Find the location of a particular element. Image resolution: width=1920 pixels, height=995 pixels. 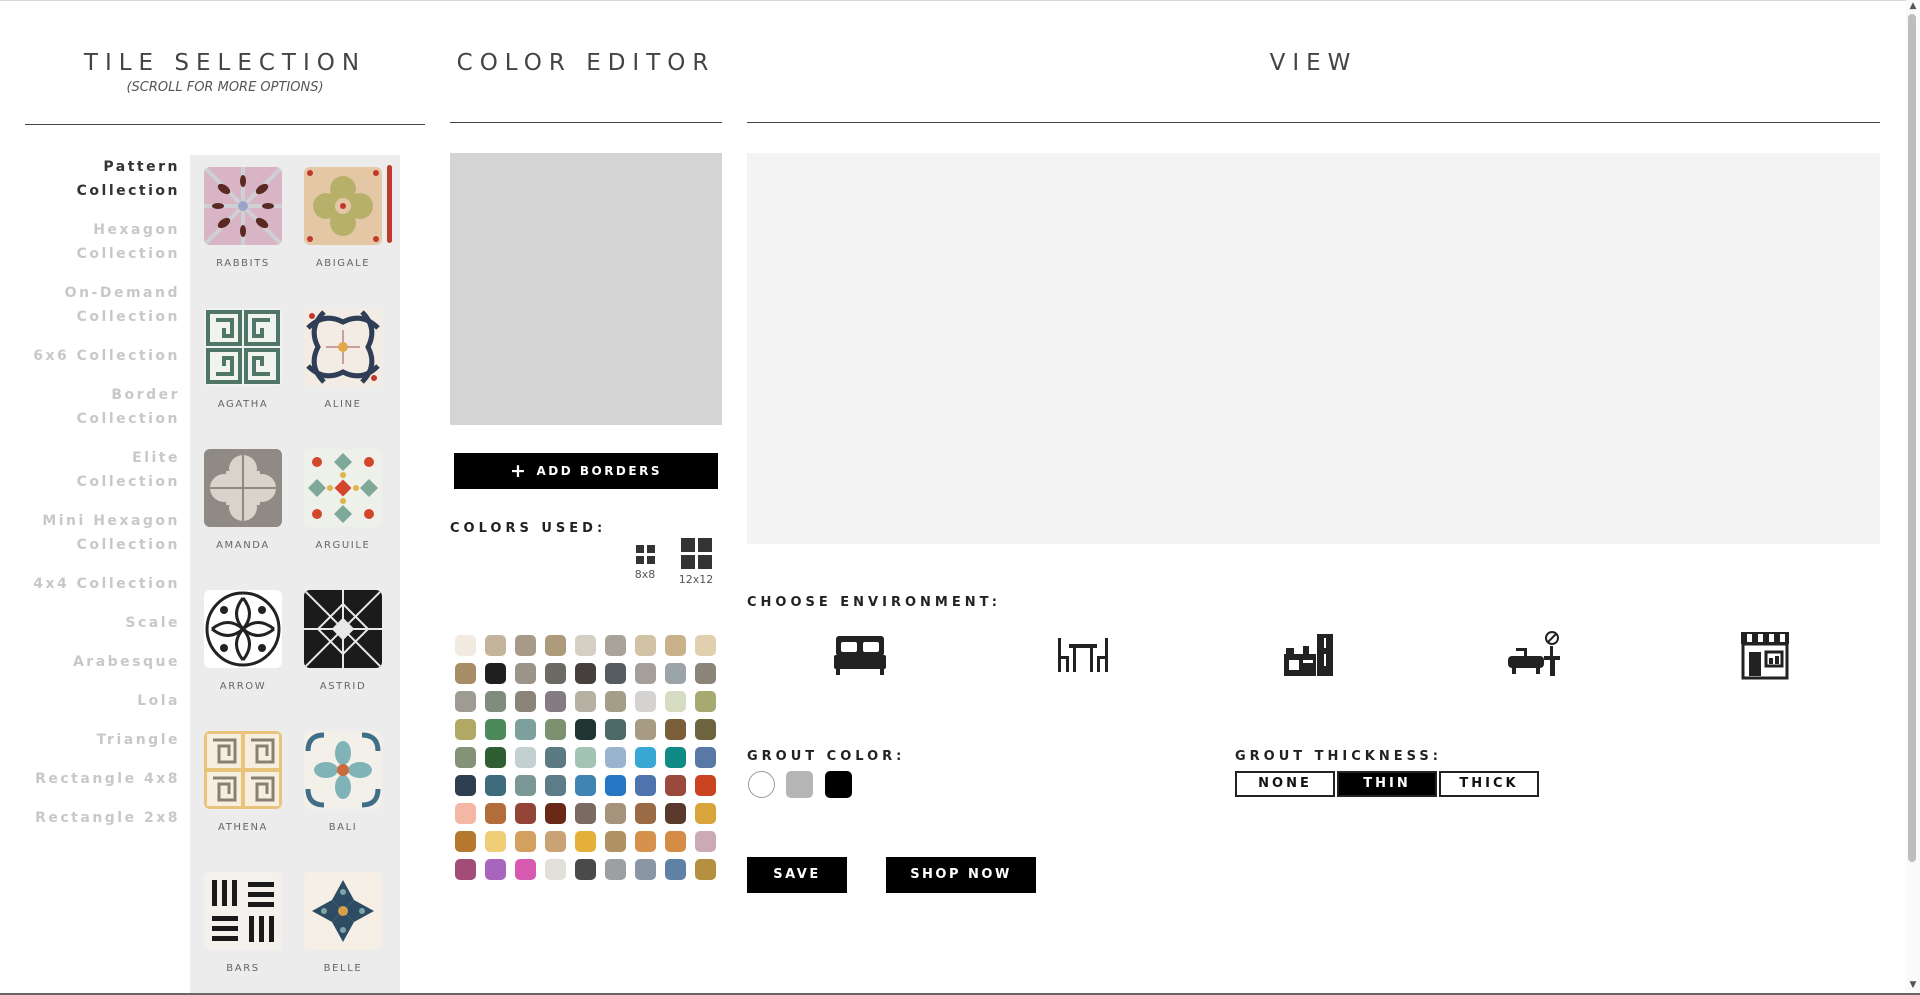

size-8x8-button: 8x8 is located at coordinates (645, 563).